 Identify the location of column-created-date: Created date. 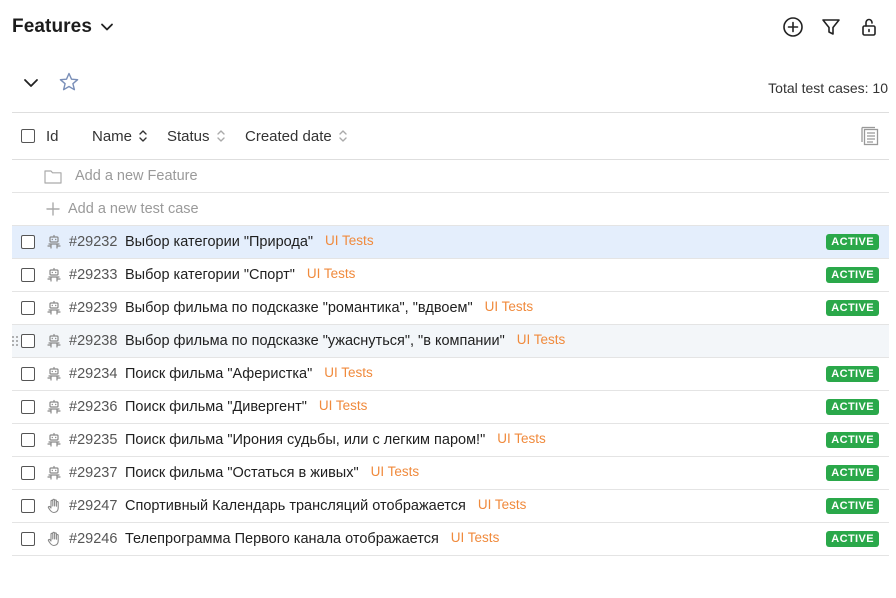
(296, 136).